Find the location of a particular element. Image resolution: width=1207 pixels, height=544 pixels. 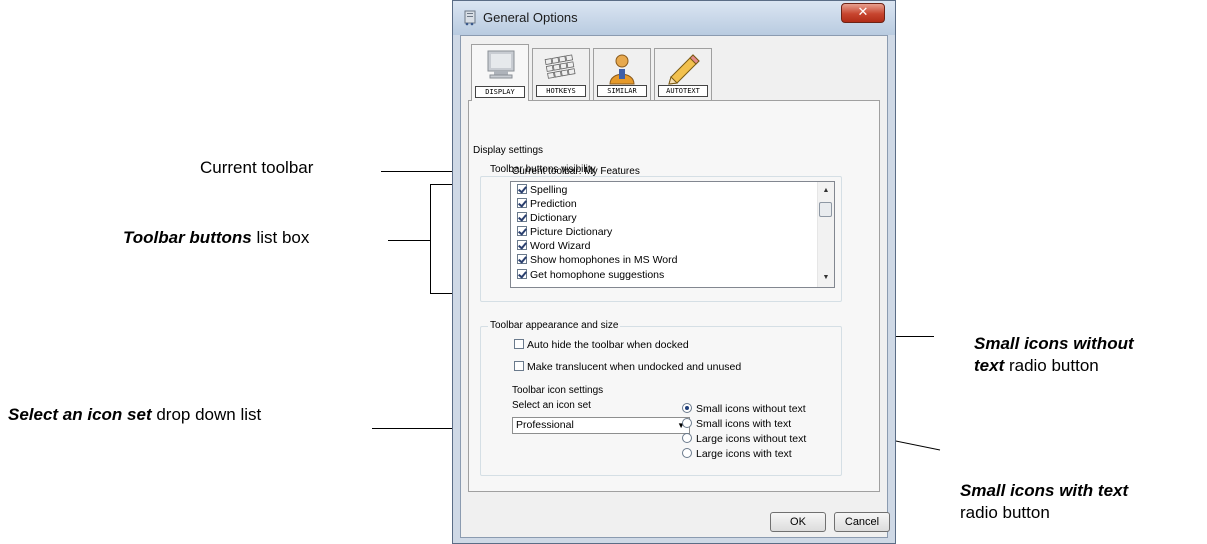

tab-hotkeys: HOTKEYS is located at coordinates (561, 74).